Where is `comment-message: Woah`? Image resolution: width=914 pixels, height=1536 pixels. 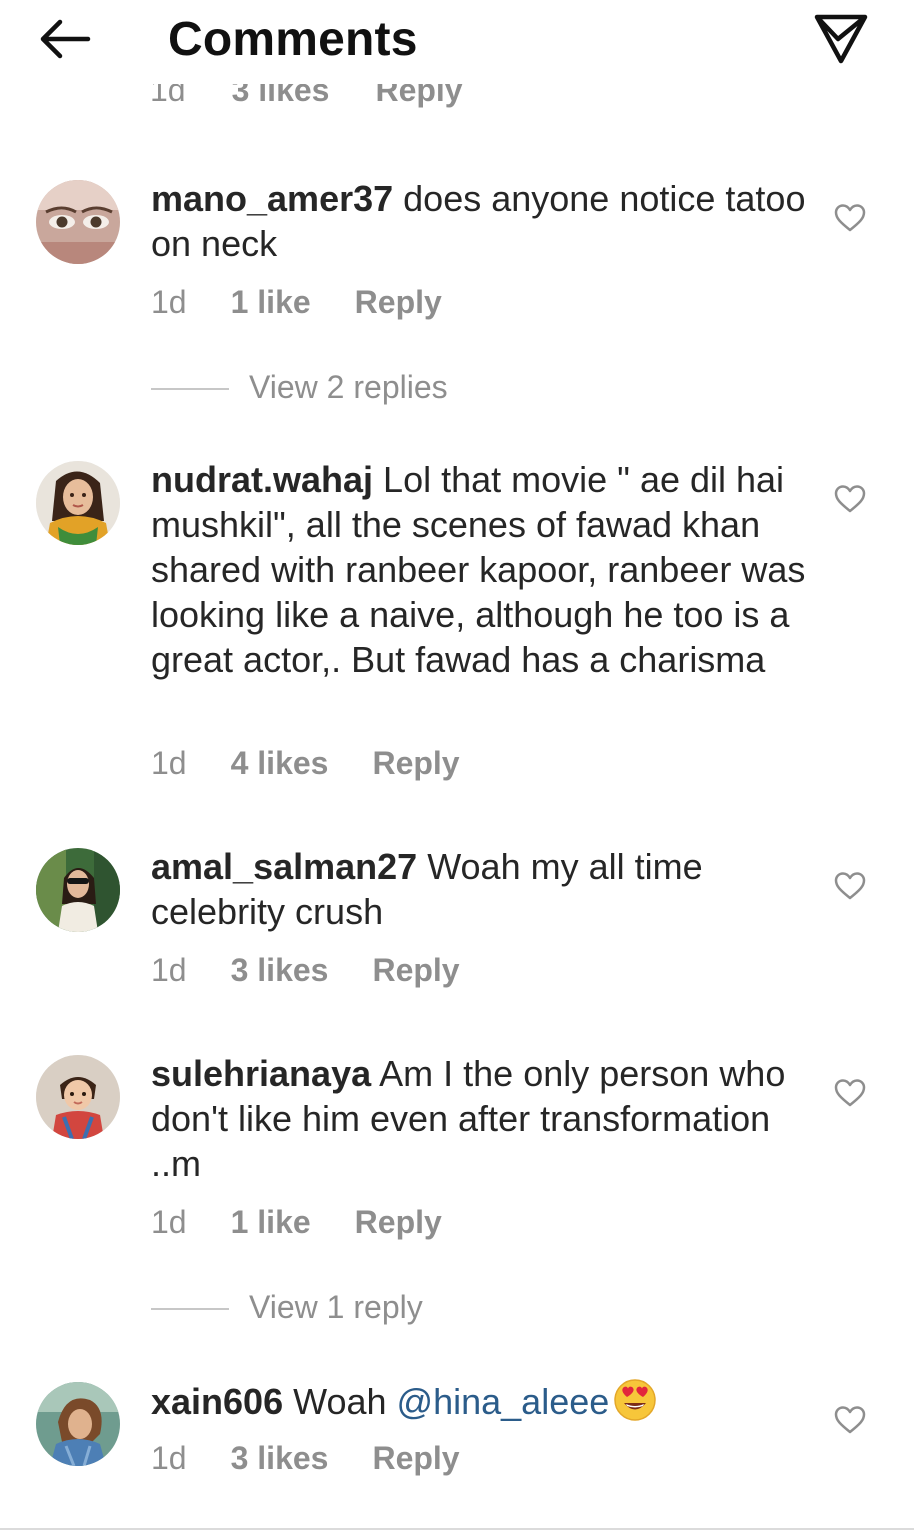
comment-message: Woah is located at coordinates (340, 1401).